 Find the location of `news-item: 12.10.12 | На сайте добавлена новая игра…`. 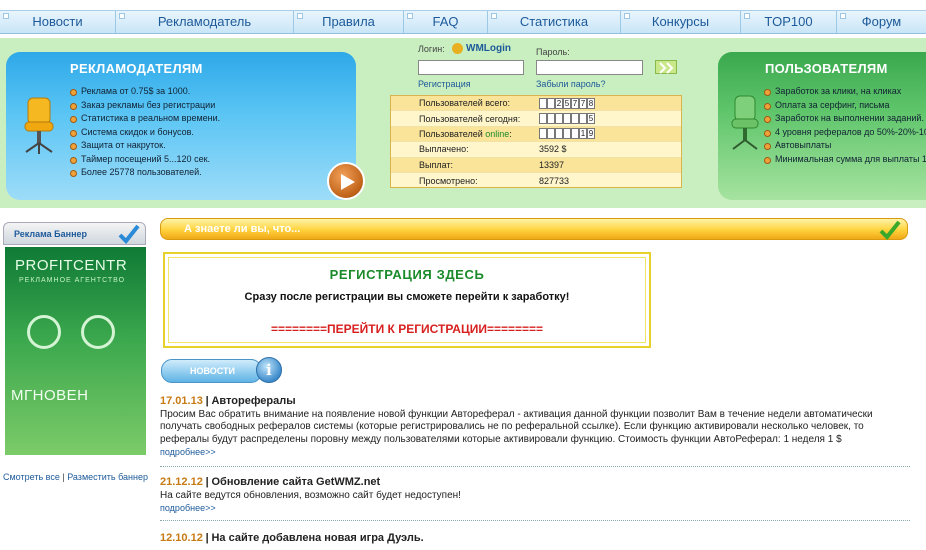

news-item: 12.10.12 | На сайте добавлена новая игра… is located at coordinates (535, 539).